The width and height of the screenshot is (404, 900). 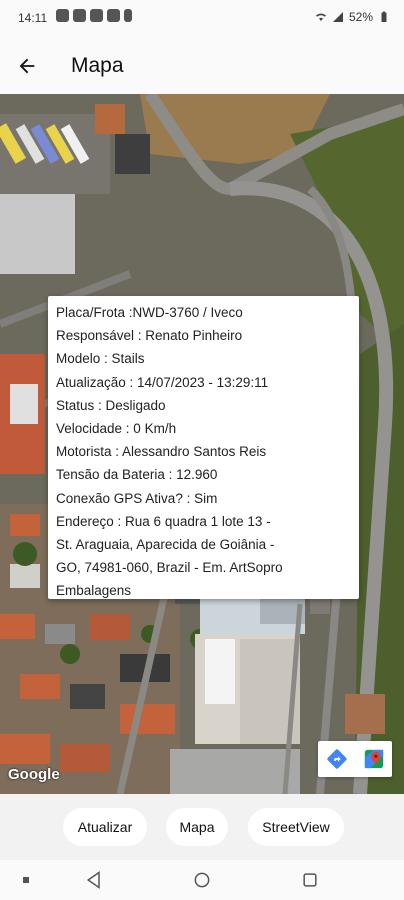 What do you see at coordinates (202, 18) in the screenshot?
I see `status-bar: 14:11 52%` at bounding box center [202, 18].